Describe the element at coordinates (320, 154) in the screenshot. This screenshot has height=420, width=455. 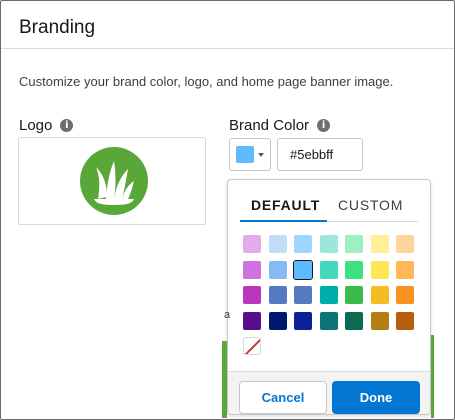
I see `hex-color-input` at that location.